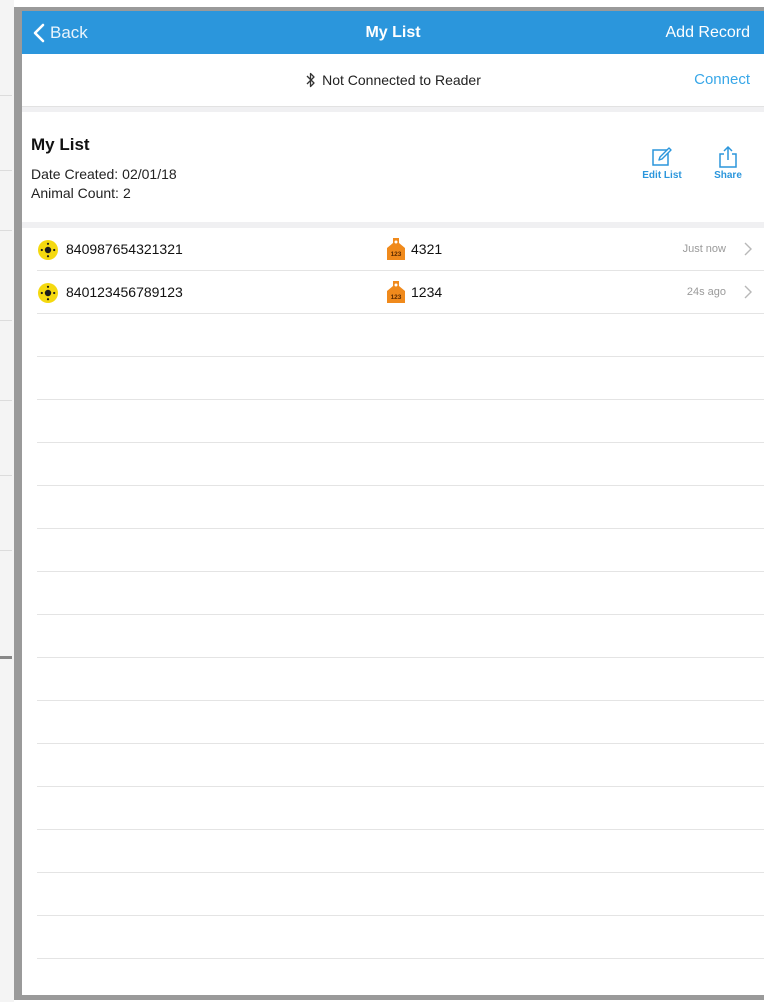  I want to click on back-label: Back, so click(69, 32).